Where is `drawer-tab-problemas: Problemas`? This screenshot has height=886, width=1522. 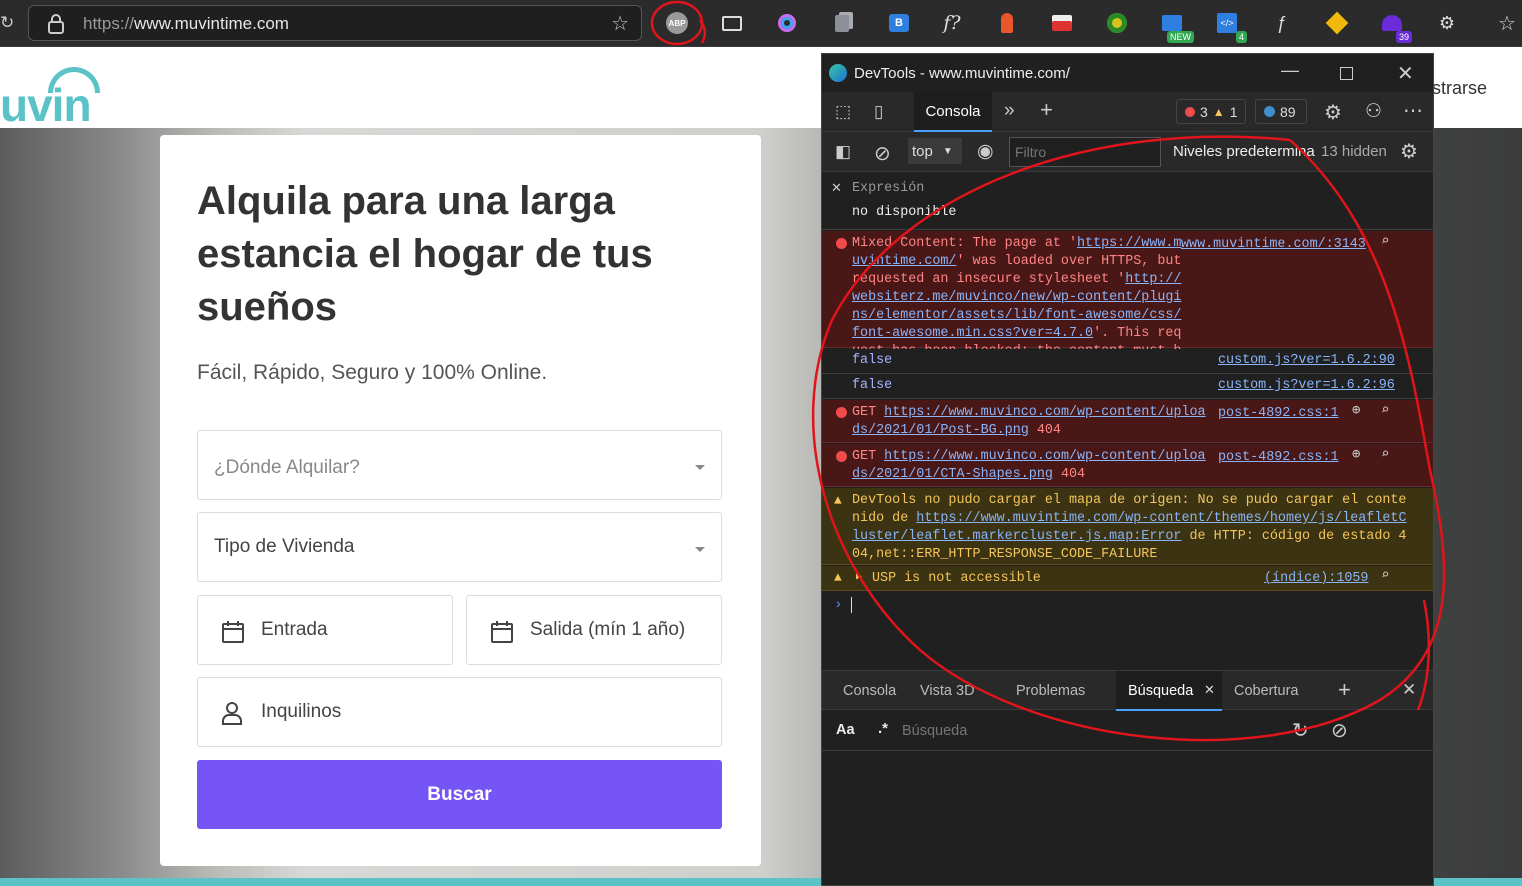 drawer-tab-problemas: Problemas is located at coordinates (1050, 691).